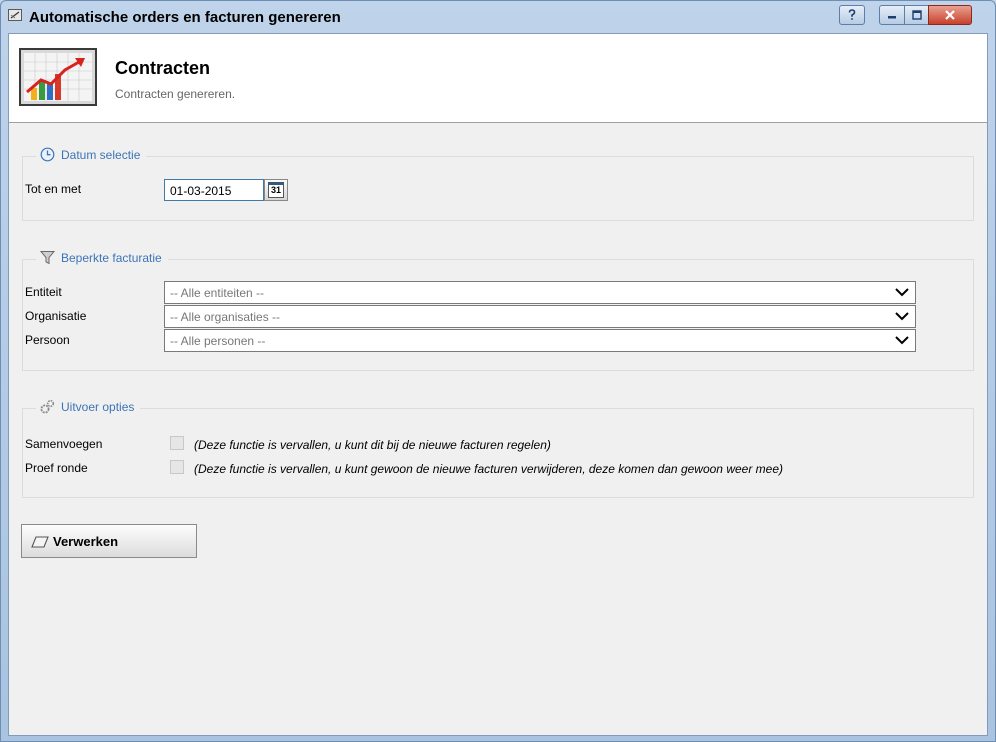 The width and height of the screenshot is (996, 742). I want to click on tot-en-met-label: Tot en met, so click(53, 189).